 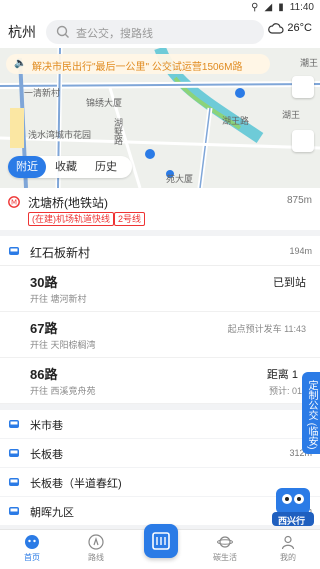 What do you see at coordinates (63, 345) in the screenshot?
I see `route-direction: 开往 天阳棕榈湾` at bounding box center [63, 345].